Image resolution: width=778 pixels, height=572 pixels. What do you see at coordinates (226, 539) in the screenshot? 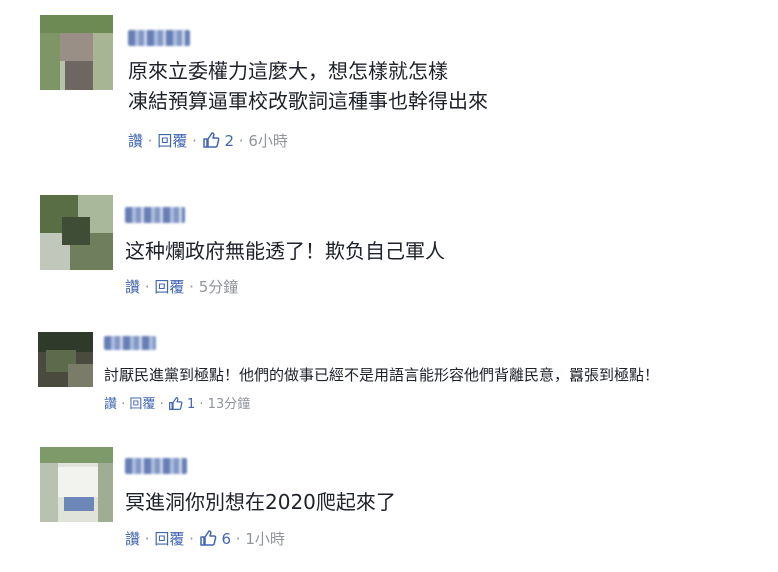
I see `like-count: 6` at bounding box center [226, 539].